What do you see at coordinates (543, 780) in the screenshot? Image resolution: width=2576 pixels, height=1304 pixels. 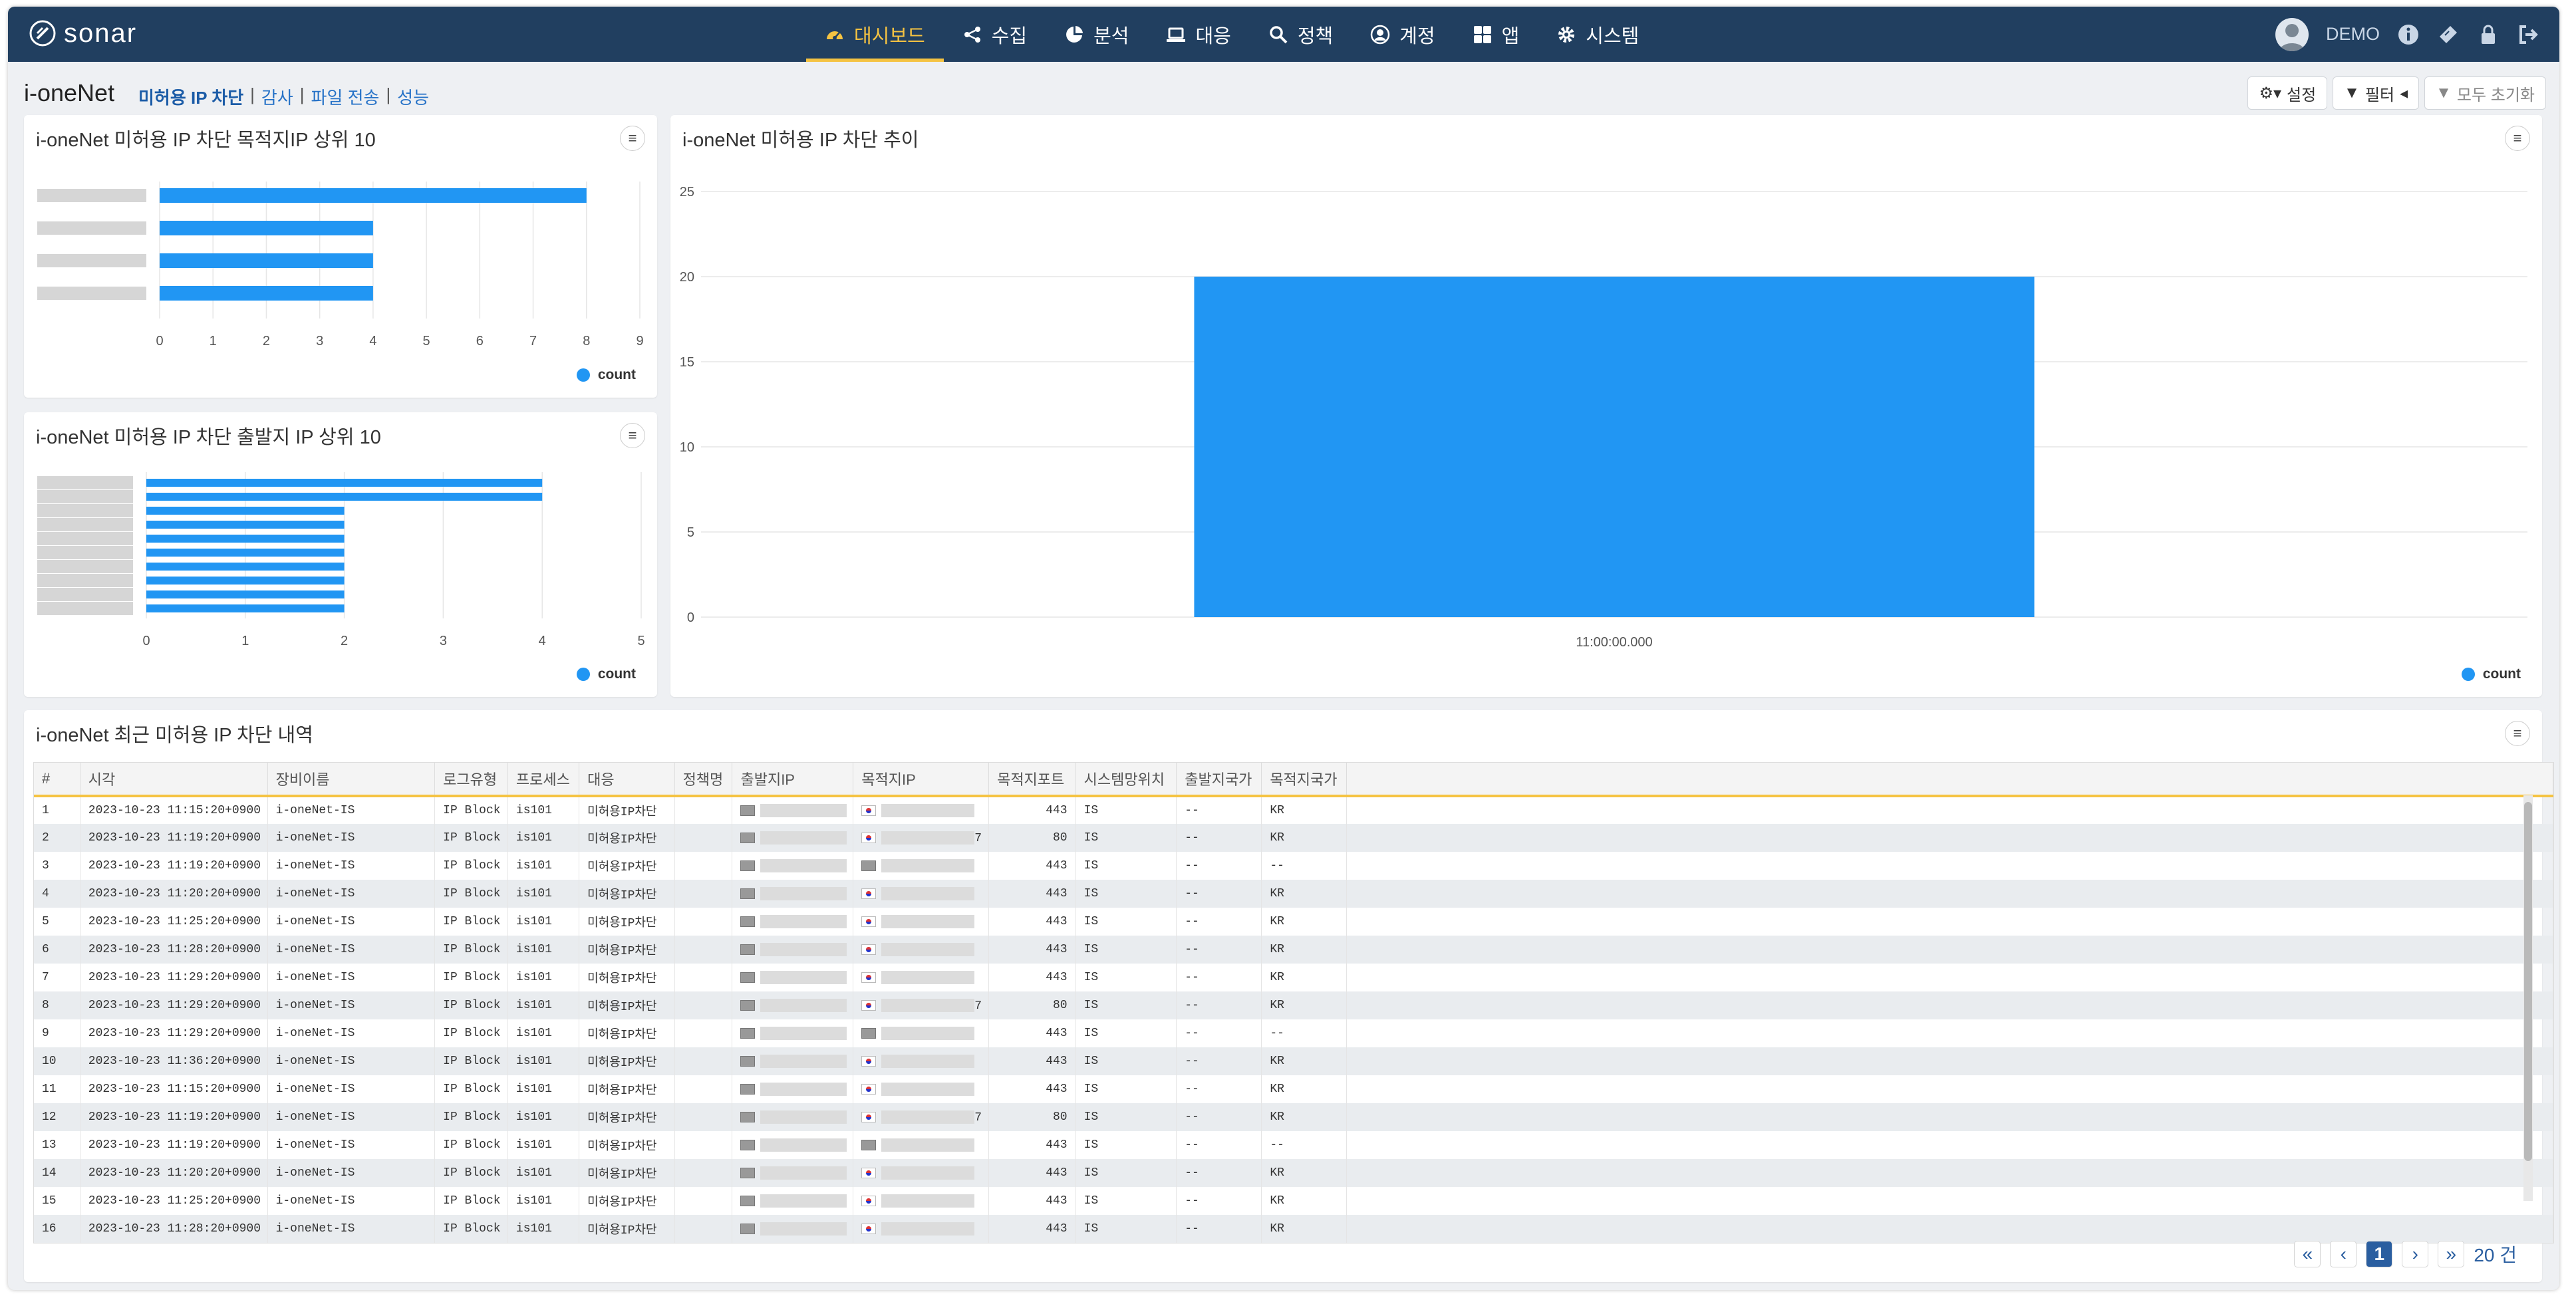 I see `column-header: 프로세스` at bounding box center [543, 780].